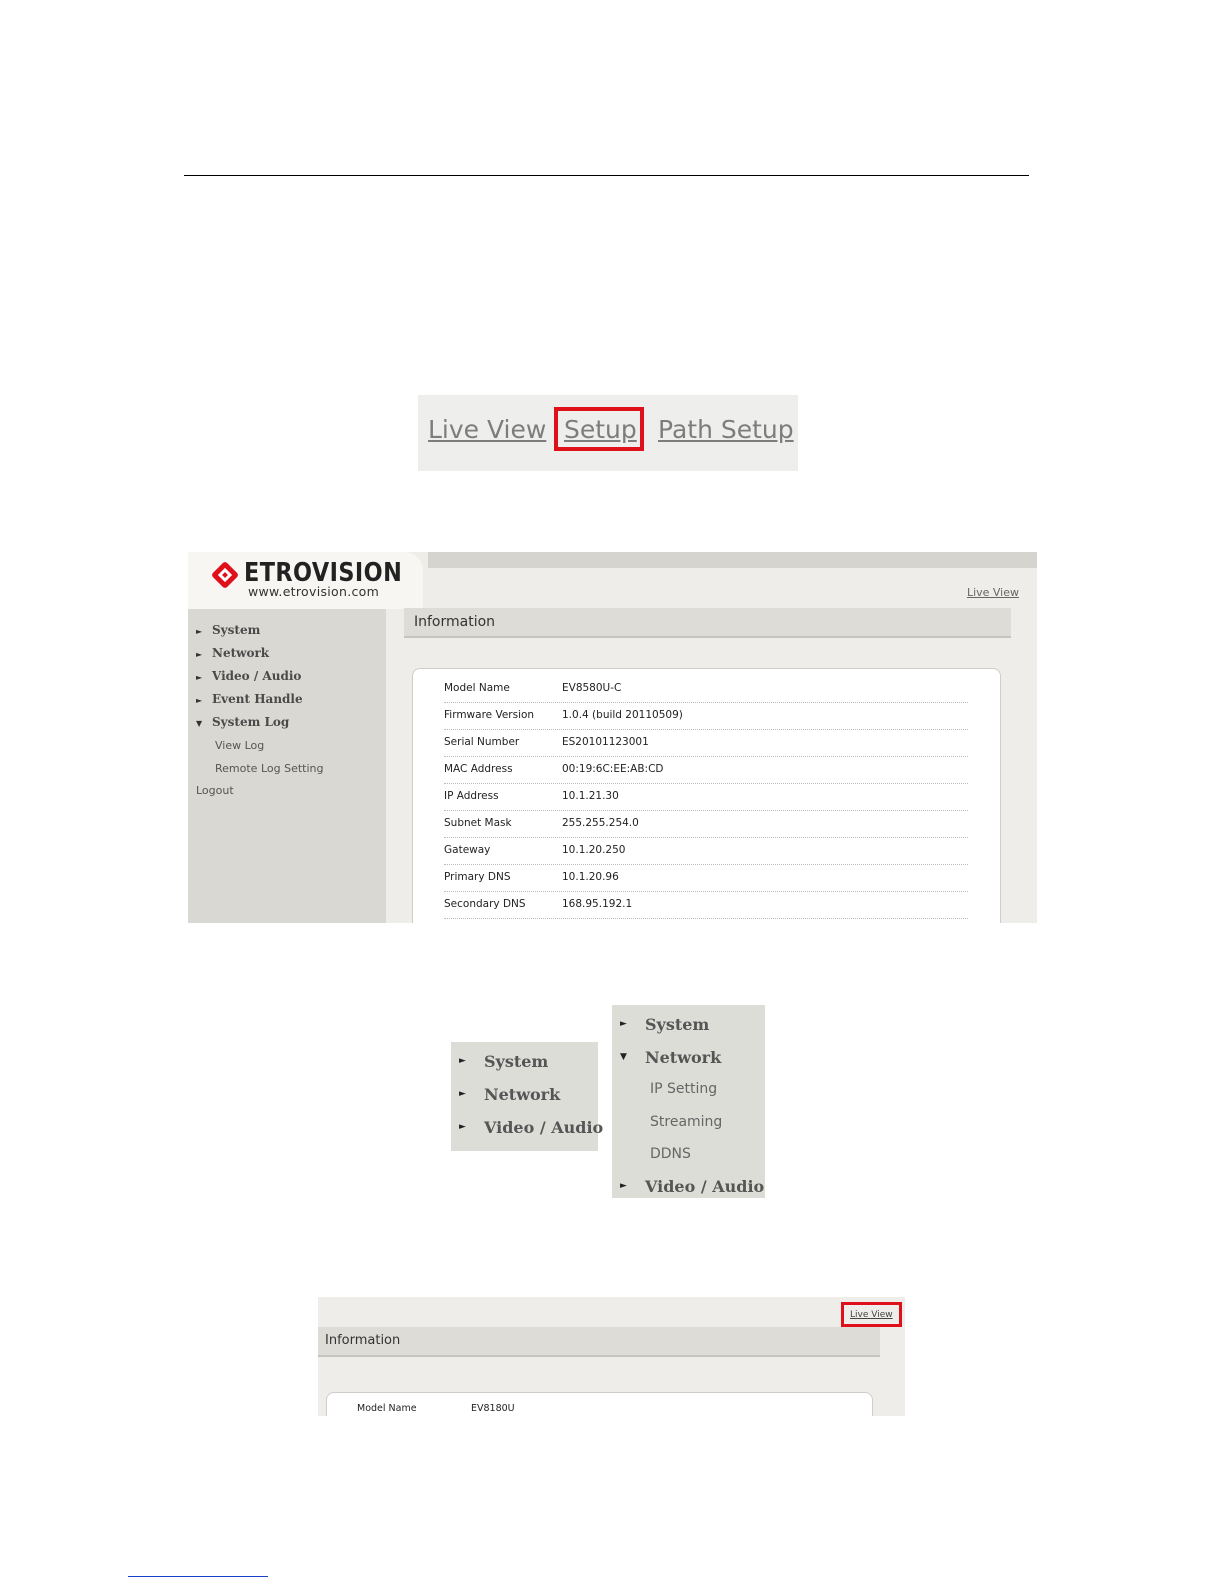 This screenshot has height=1585, width=1225. What do you see at coordinates (613, 769) in the screenshot?
I see `info-value: 00:19:6C:EE:AB:CD` at bounding box center [613, 769].